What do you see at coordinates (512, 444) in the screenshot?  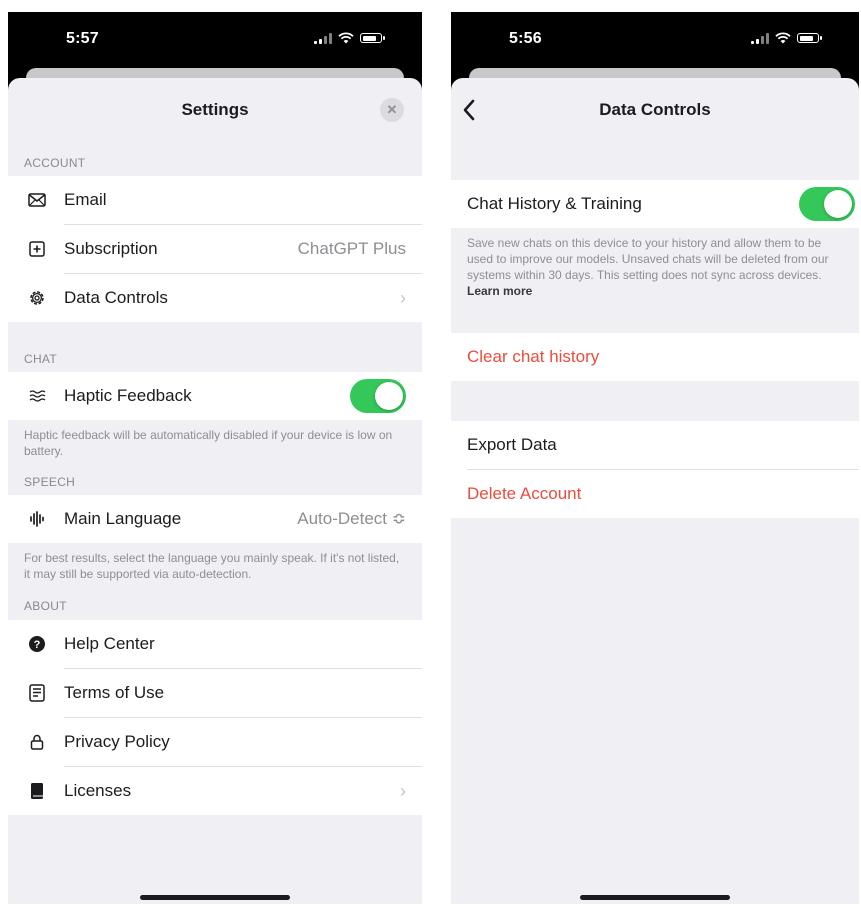 I see `export-data-label: Export Data` at bounding box center [512, 444].